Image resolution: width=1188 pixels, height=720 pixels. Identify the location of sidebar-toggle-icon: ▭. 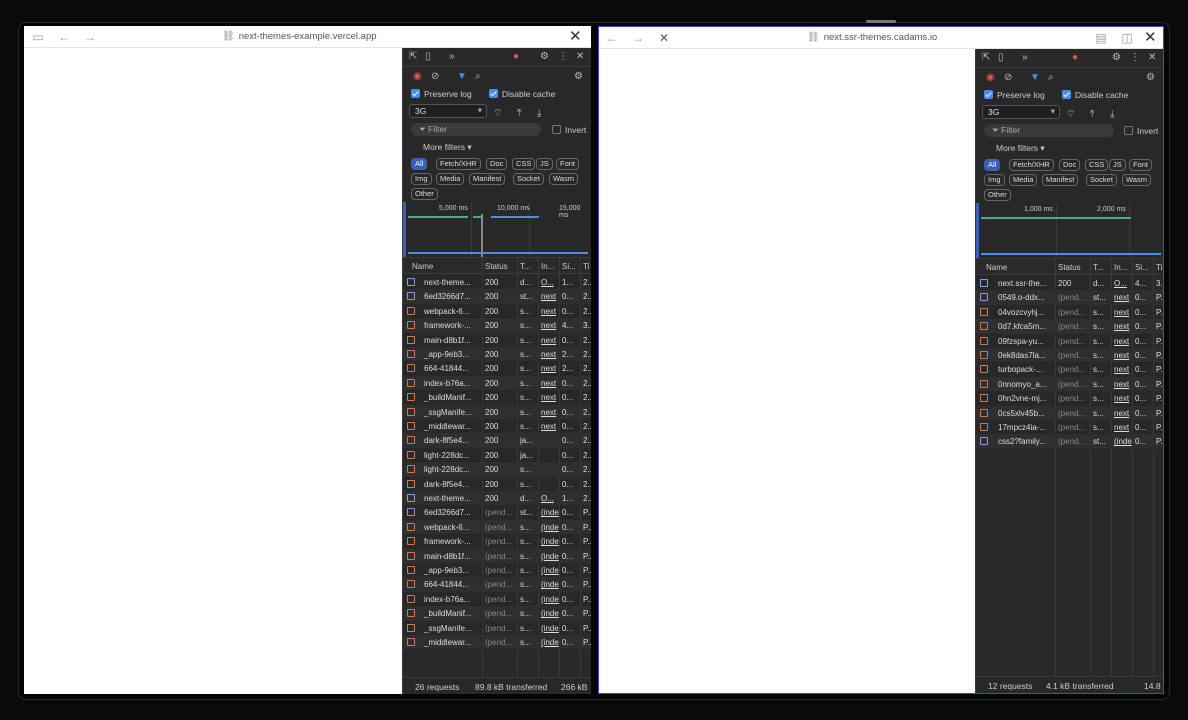
(38, 37).